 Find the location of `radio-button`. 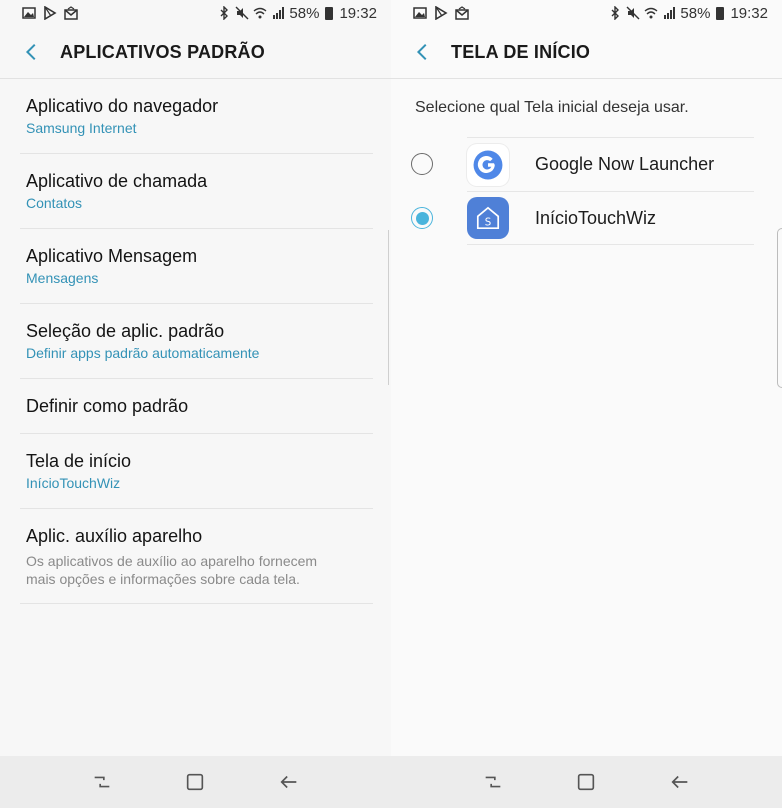

radio-button is located at coordinates (422, 164).